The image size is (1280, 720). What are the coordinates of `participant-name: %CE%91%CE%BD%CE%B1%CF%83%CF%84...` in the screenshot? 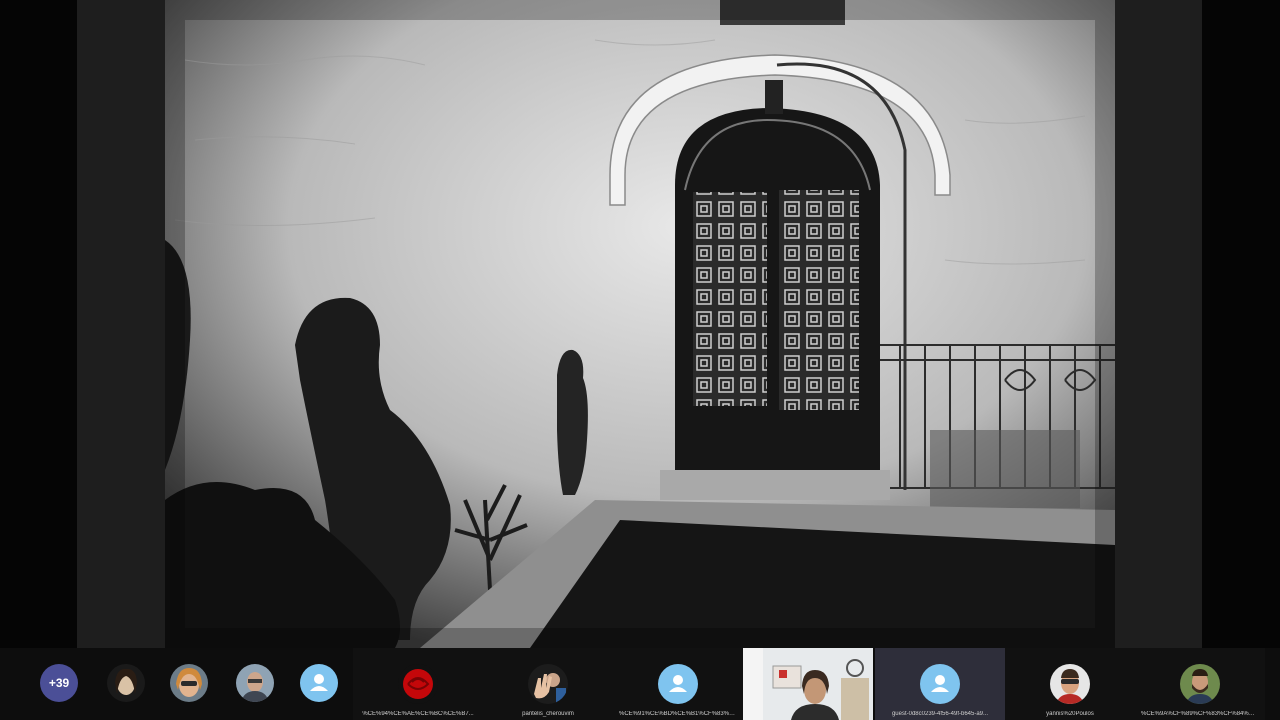 It's located at (681, 714).